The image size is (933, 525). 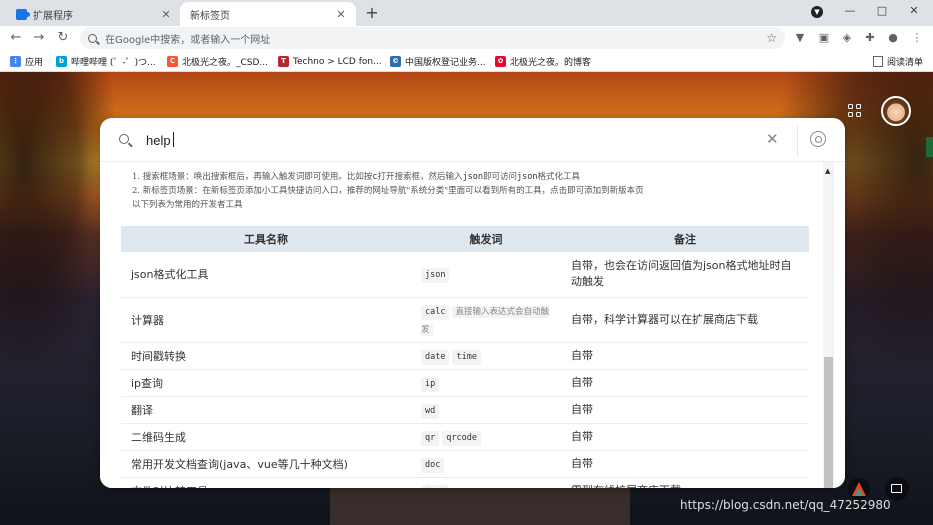 I want to click on table-row: 翻译 wd 自带, so click(x=465, y=410).